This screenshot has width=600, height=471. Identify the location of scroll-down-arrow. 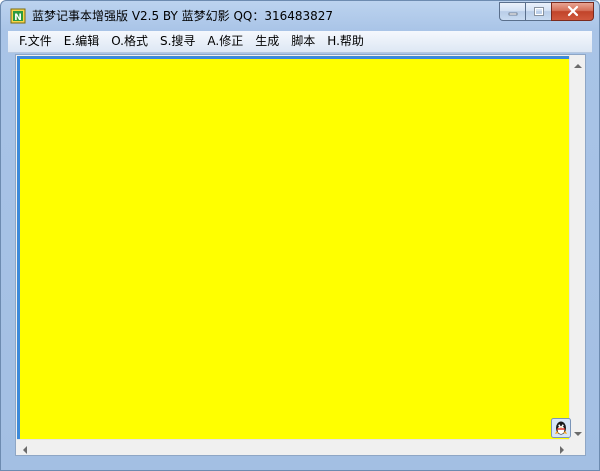
(578, 431).